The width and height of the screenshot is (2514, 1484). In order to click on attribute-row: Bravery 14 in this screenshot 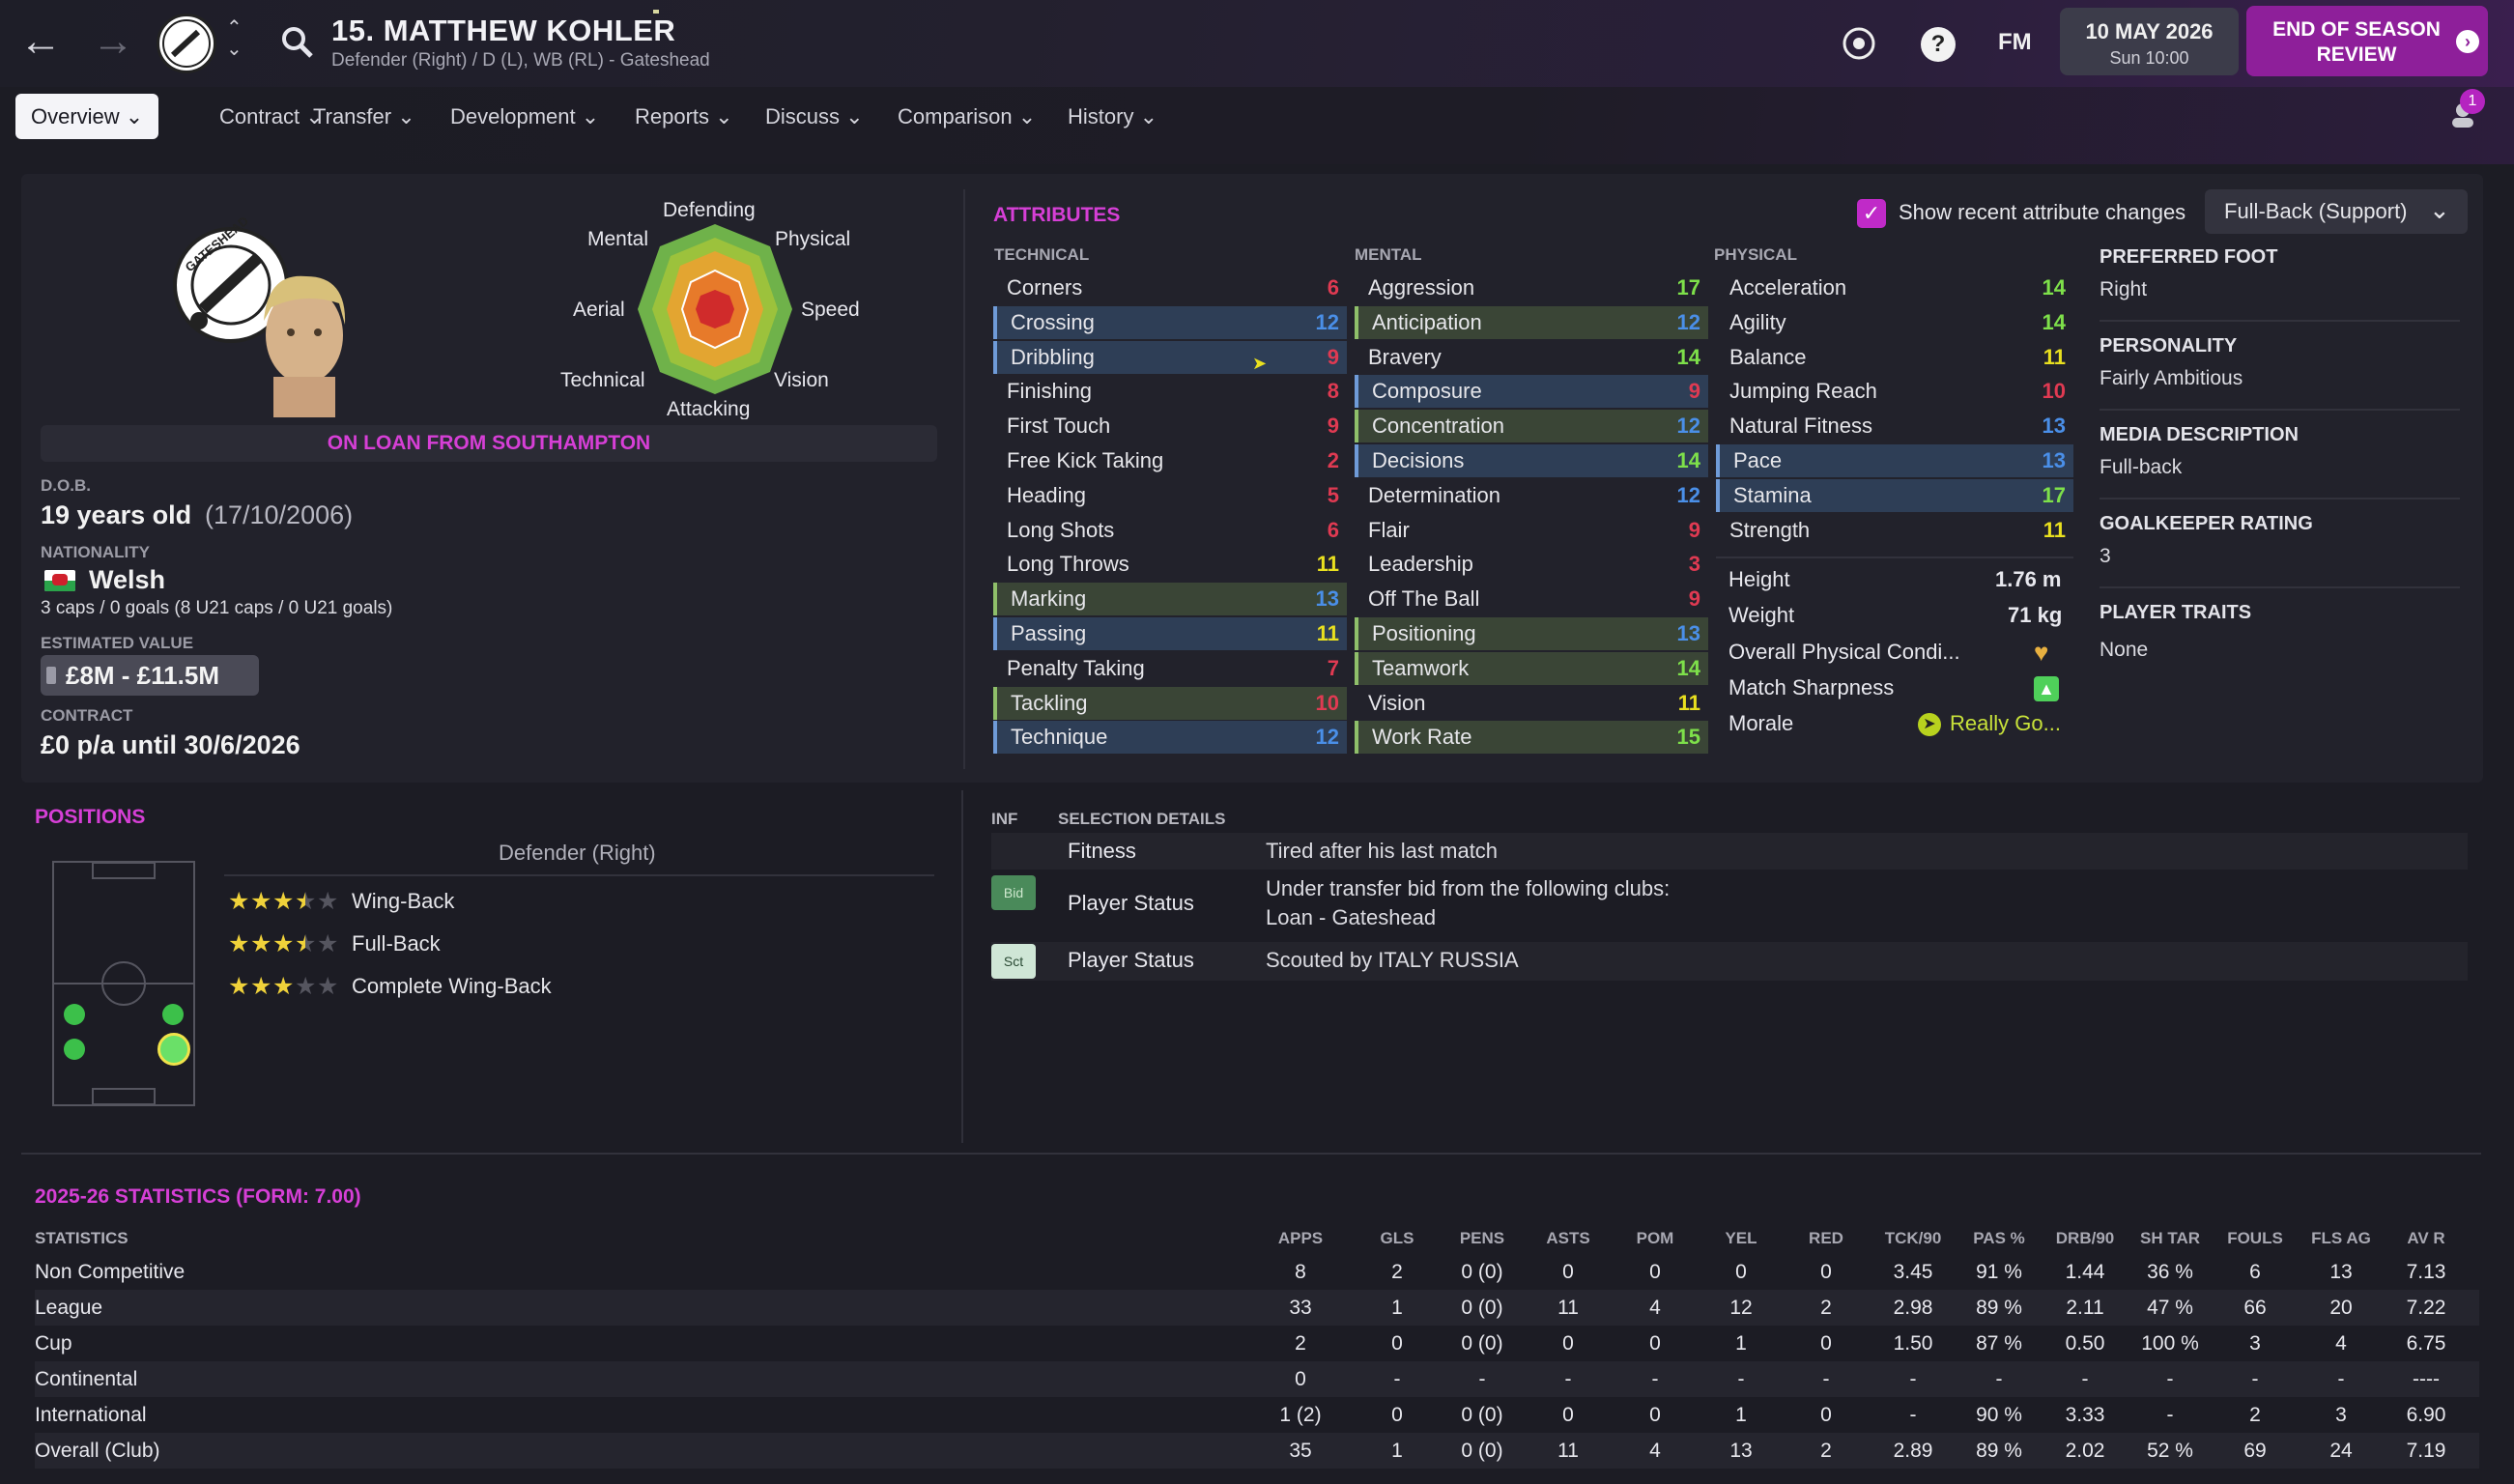, I will do `click(1532, 358)`.